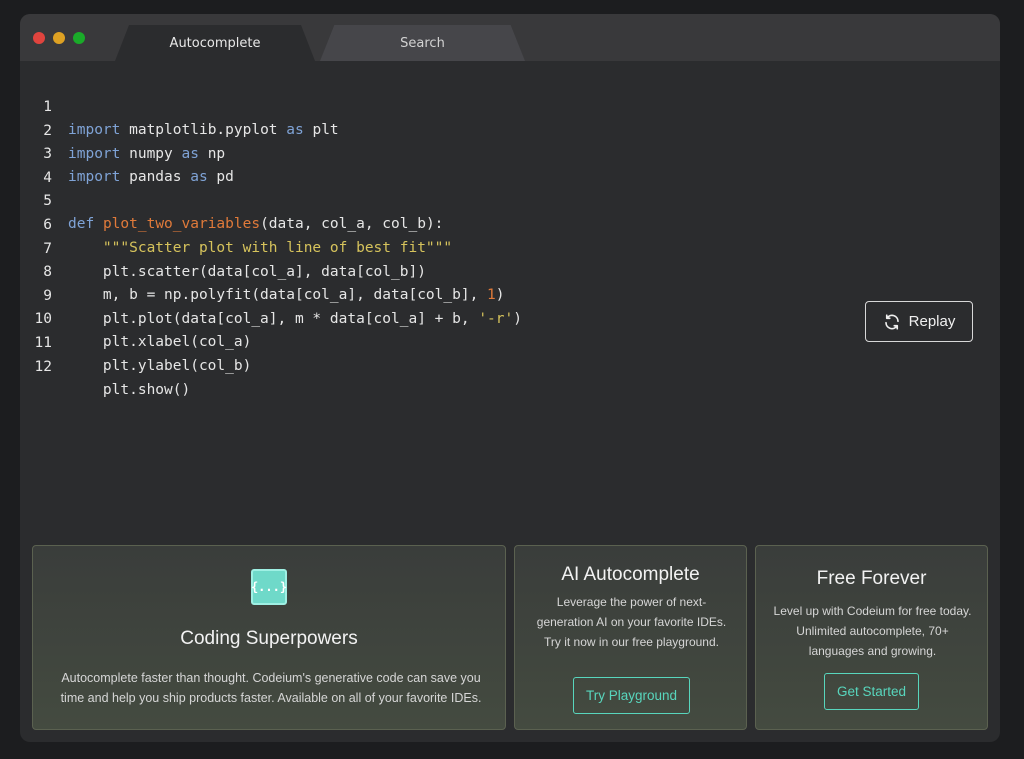  I want to click on code-line-3: 3 import pandas as pd, so click(430, 152).